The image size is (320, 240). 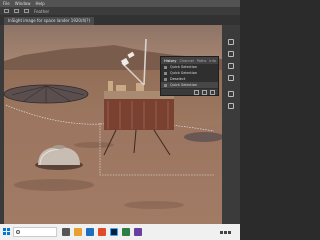 I want to click on volume-icon, so click(x=225, y=232).